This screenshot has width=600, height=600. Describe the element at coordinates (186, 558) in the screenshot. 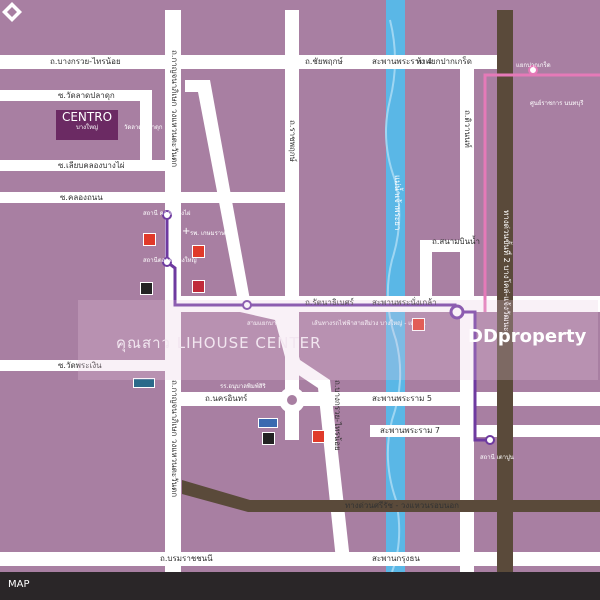

I see `road-label: ถ.บรมราชชนนี` at that location.